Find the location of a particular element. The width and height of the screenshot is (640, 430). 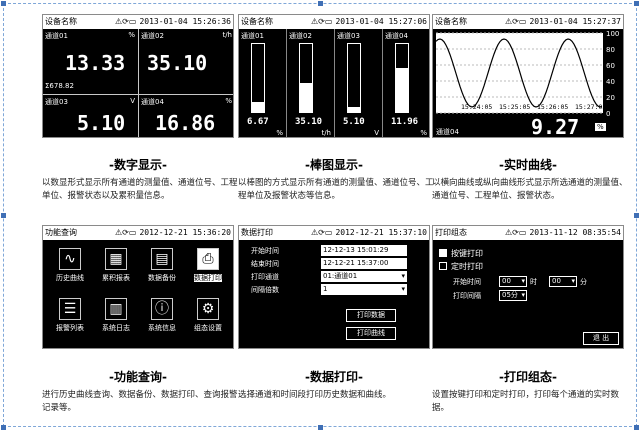

resize-handle-tr is located at coordinates (636, 3).